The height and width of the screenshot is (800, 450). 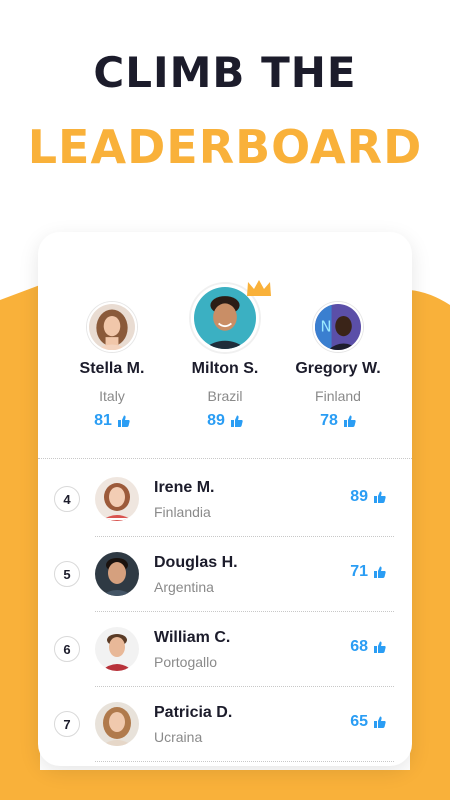 I want to click on podium-score: 89, so click(x=225, y=421).